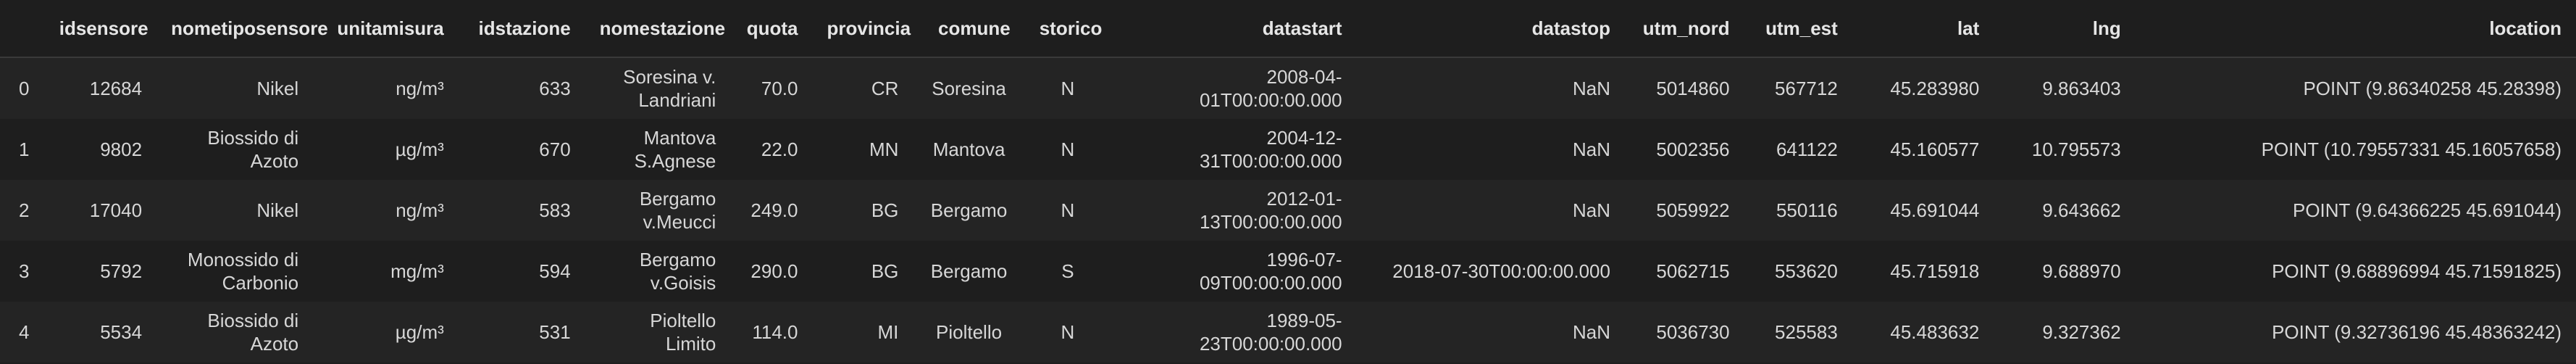 The width and height of the screenshot is (2576, 364). Describe the element at coordinates (100, 210) in the screenshot. I see `cell-idsensore: 17040` at that location.